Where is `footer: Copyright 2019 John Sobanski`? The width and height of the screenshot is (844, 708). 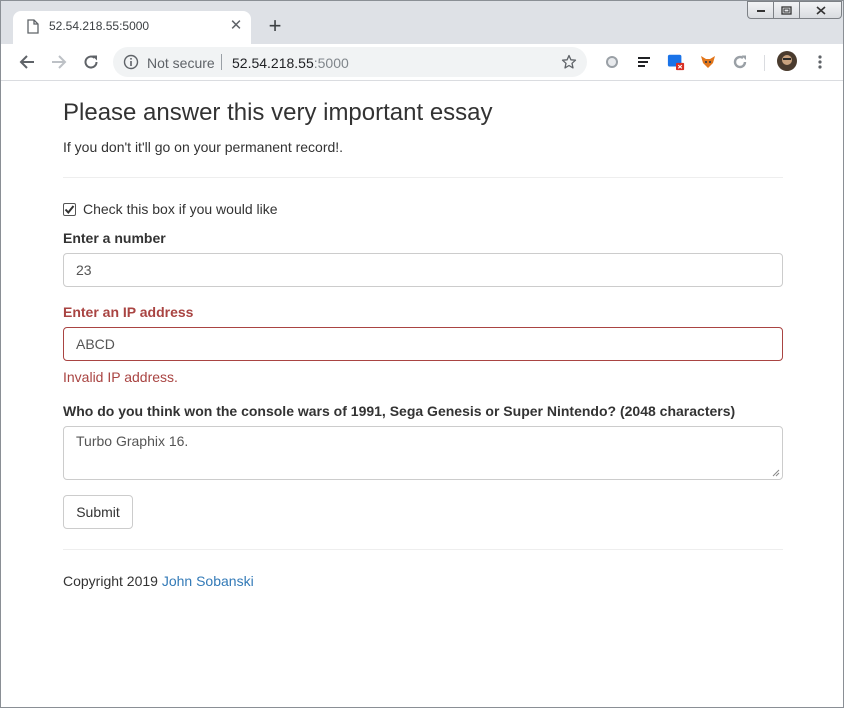 footer: Copyright 2019 John Sobanski is located at coordinates (158, 581).